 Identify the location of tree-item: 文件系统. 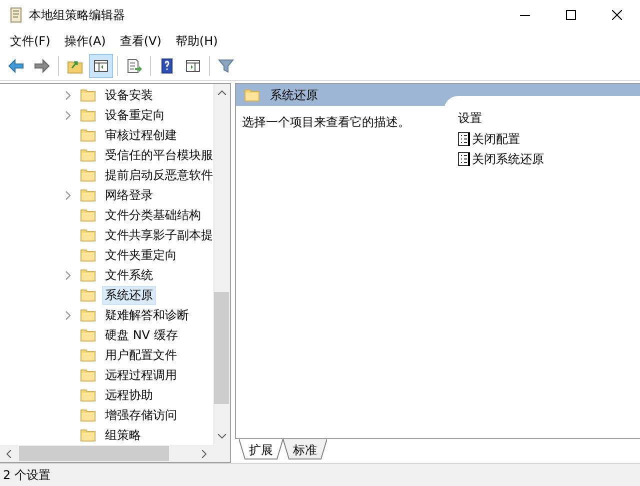
(129, 275).